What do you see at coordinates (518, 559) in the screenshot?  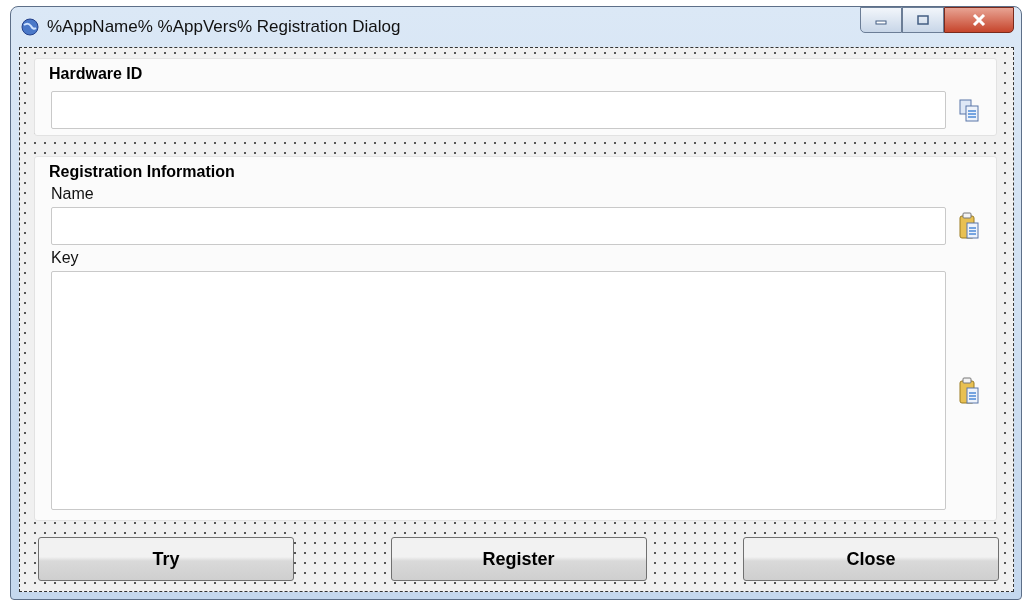 I see `dialog-button: Register` at bounding box center [518, 559].